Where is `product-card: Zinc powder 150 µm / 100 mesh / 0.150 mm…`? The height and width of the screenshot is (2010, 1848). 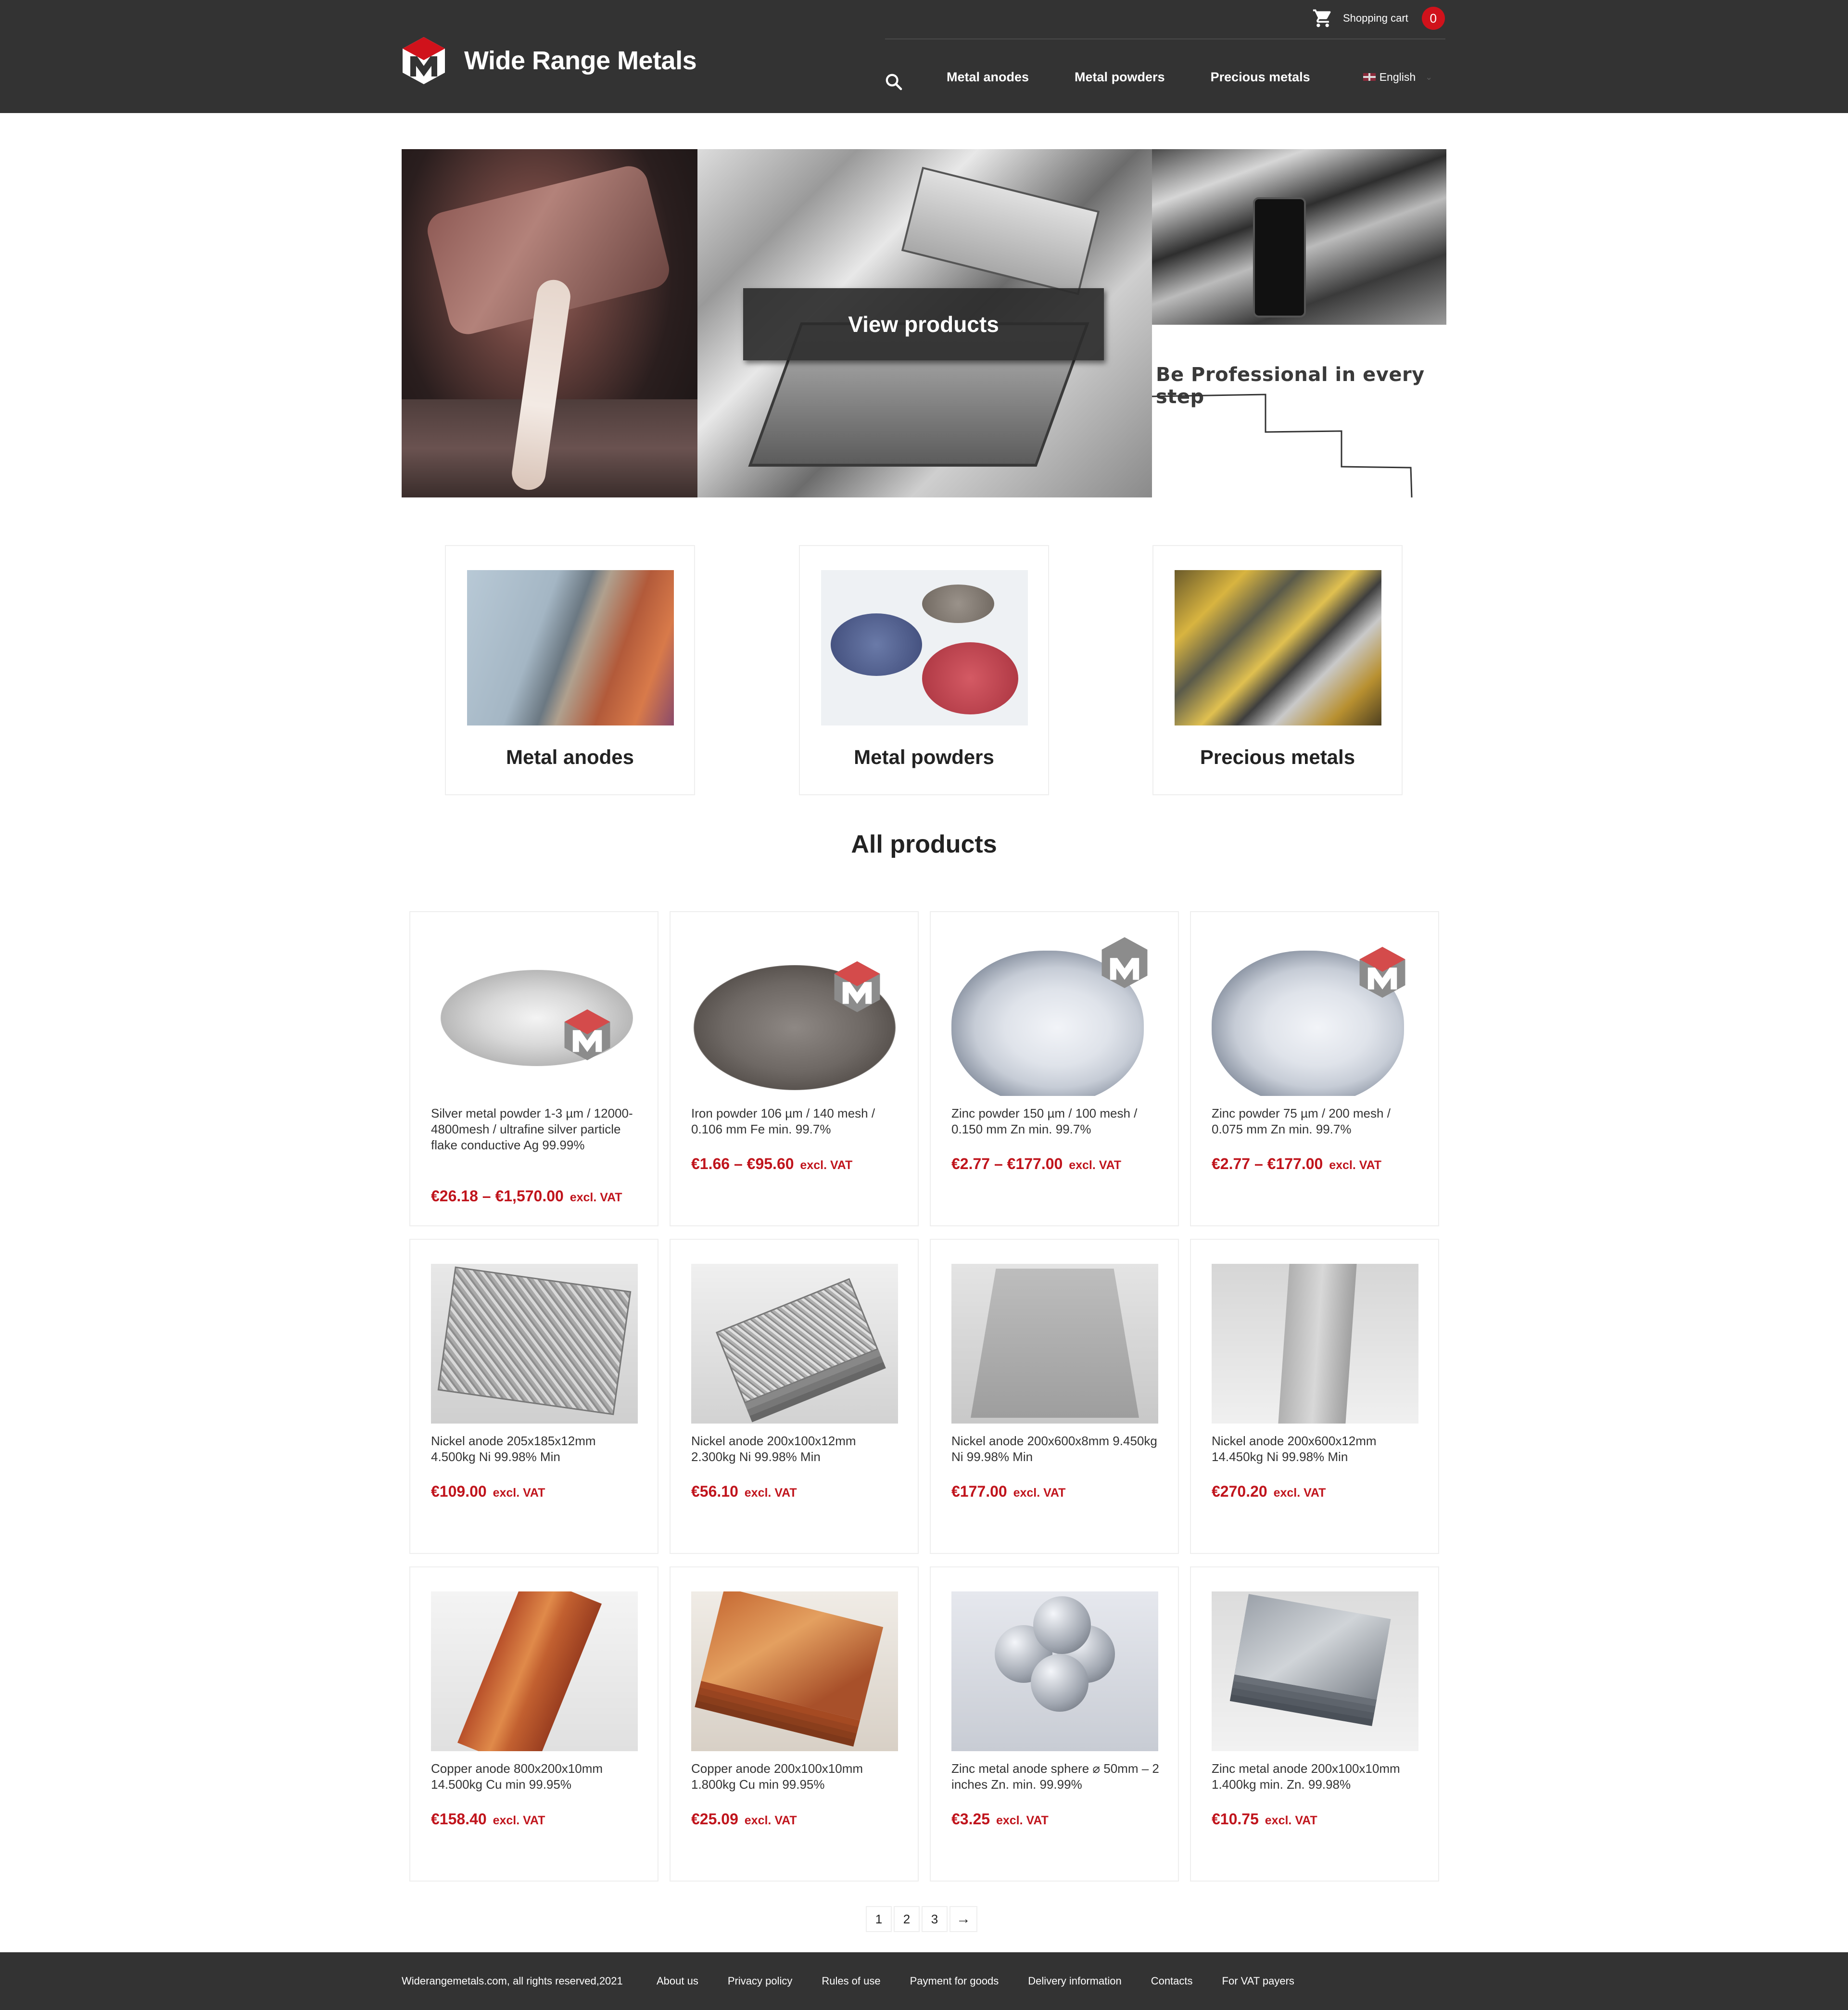
product-card: Zinc powder 150 µm / 100 mesh / 0.150 mm… is located at coordinates (1054, 1068).